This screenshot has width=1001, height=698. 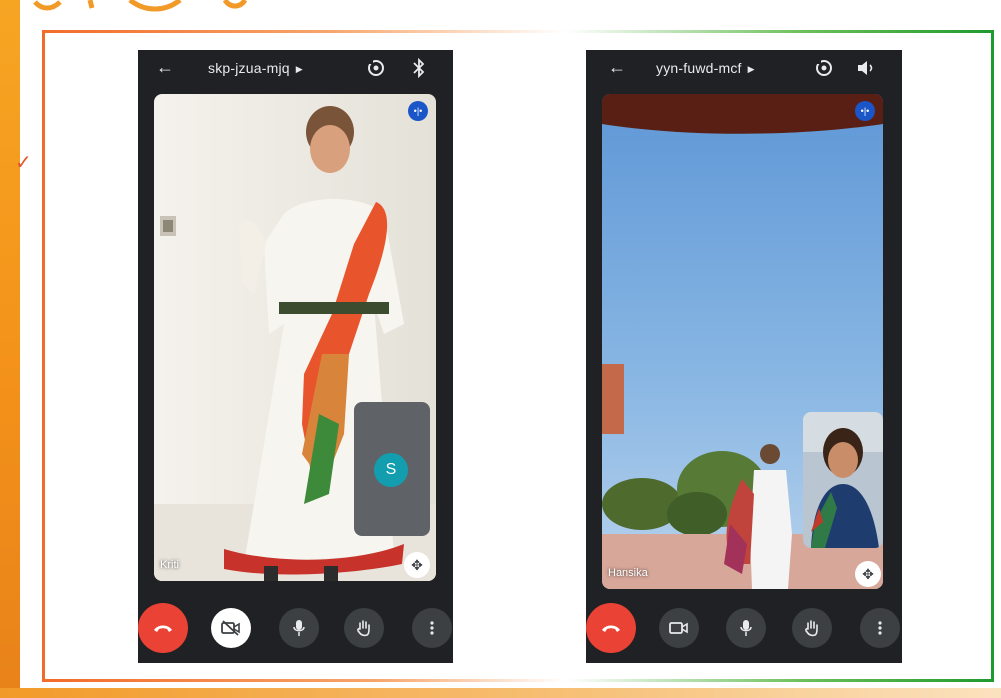 What do you see at coordinates (419, 70) in the screenshot?
I see `bluetooth-icon` at bounding box center [419, 70].